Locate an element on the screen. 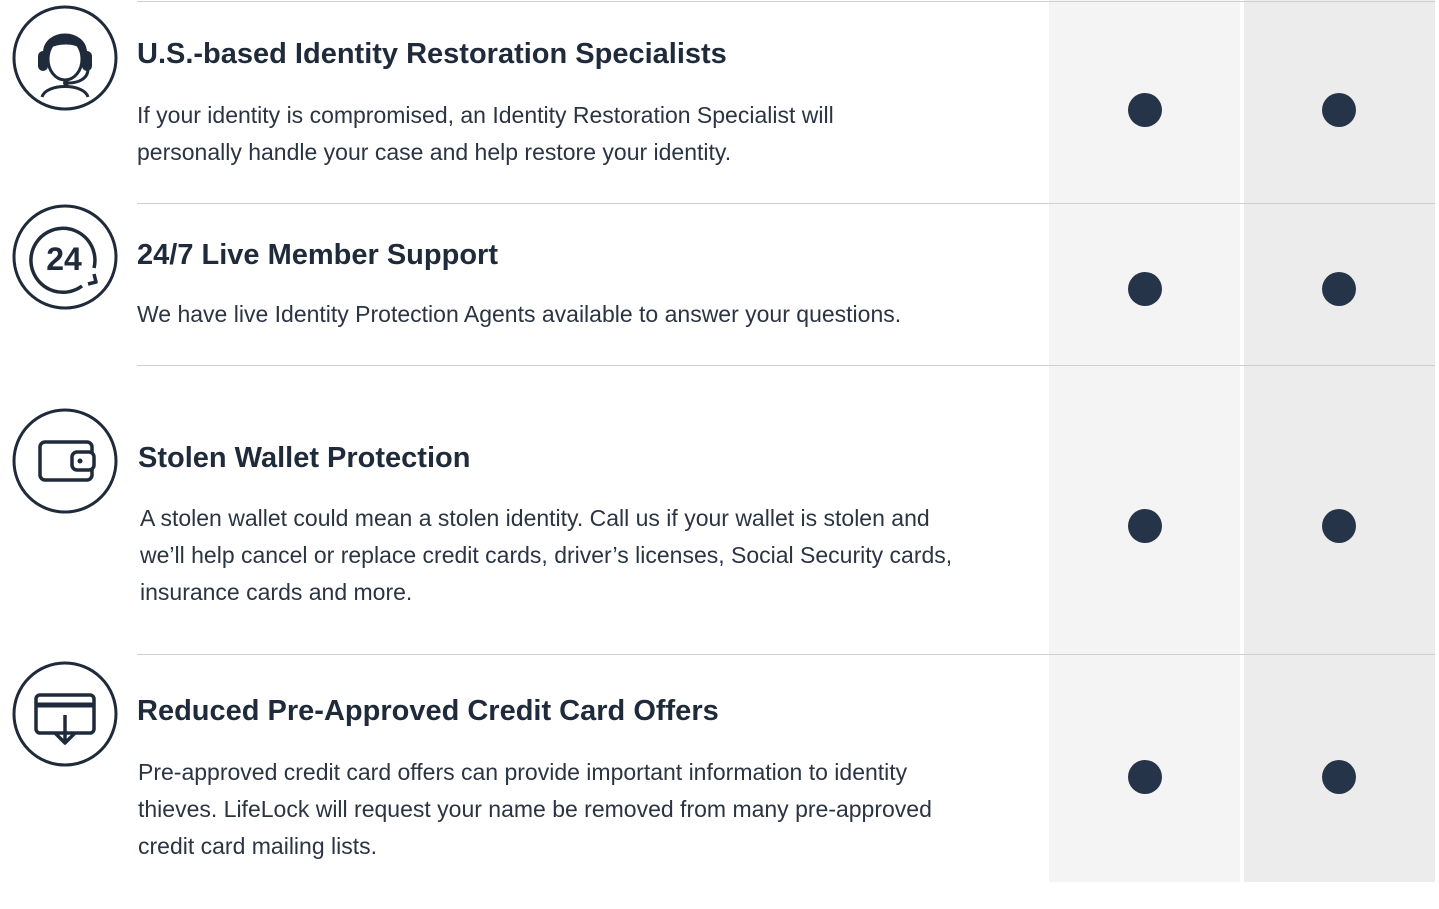 The image size is (1439, 909). feature-title: 24/7 Live Member Support is located at coordinates (317, 255).